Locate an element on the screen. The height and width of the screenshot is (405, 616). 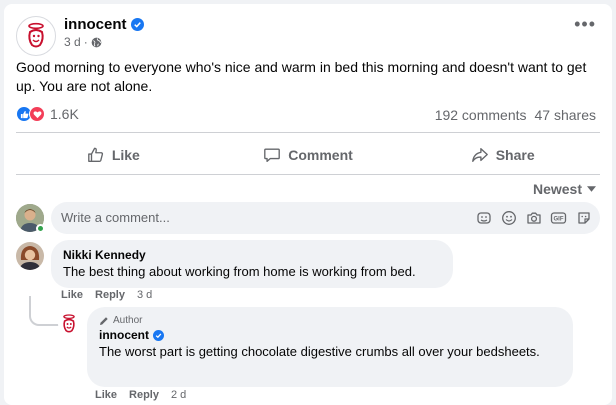
share-button: Share is located at coordinates (502, 155).